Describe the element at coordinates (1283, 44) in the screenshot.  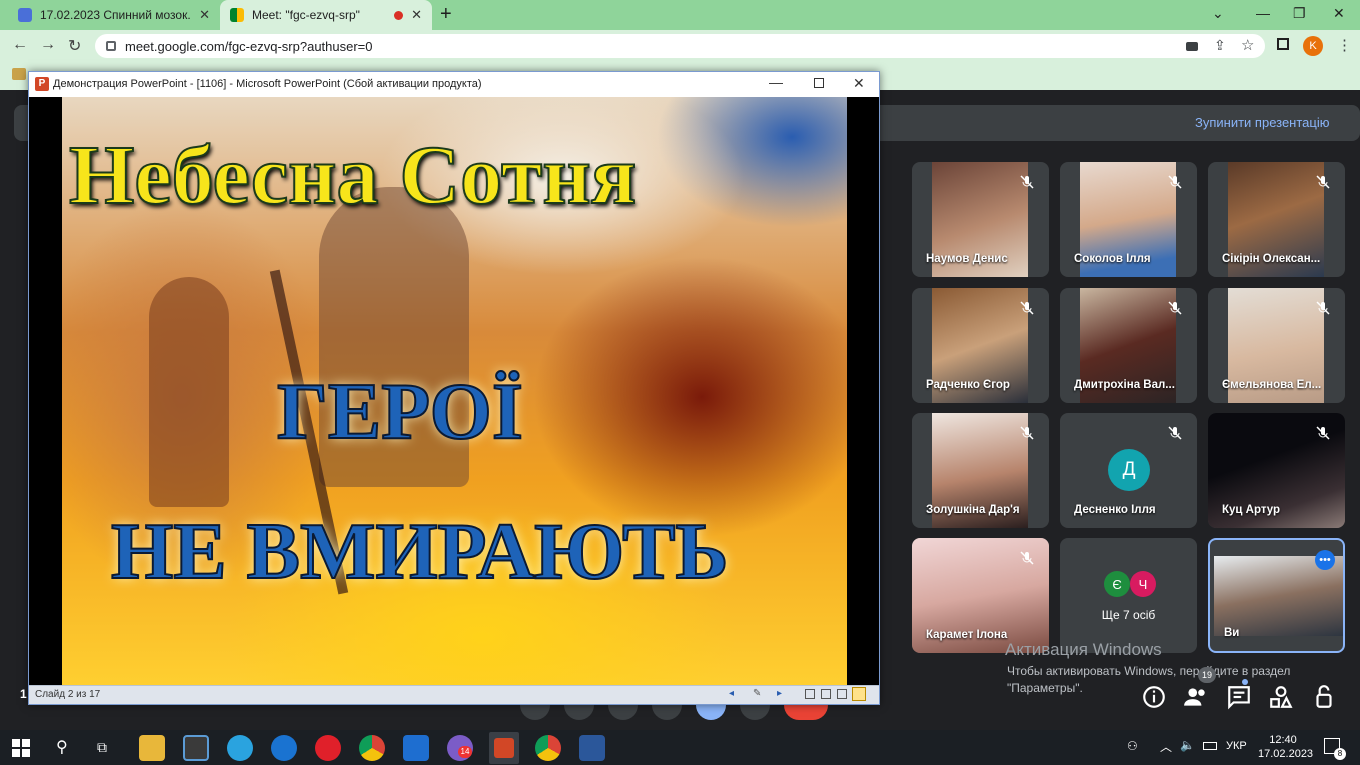
I see `side-panel-icon` at that location.